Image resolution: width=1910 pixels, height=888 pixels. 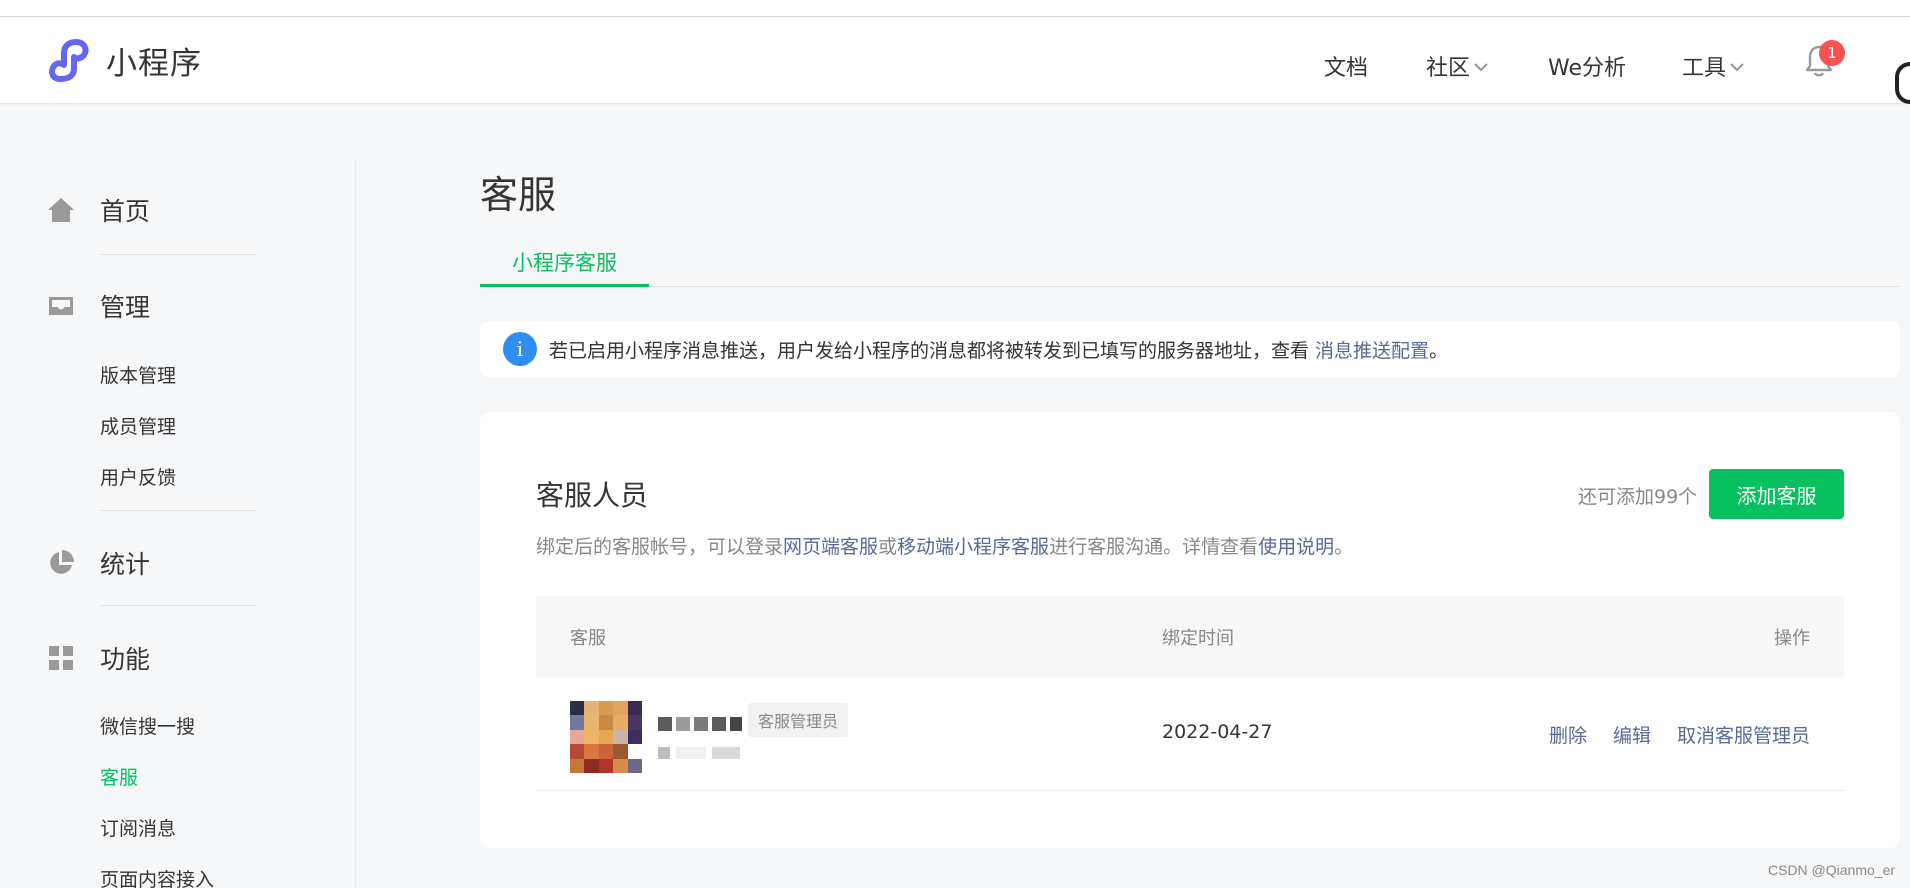 I want to click on card-title: 客服人员, so click(x=592, y=495).